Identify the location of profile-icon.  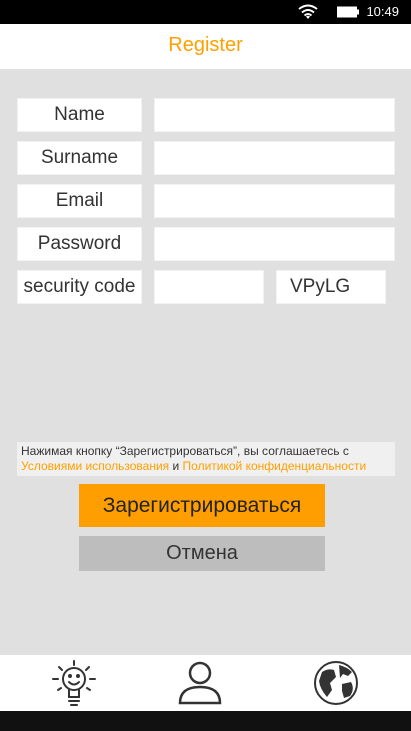
(200, 683).